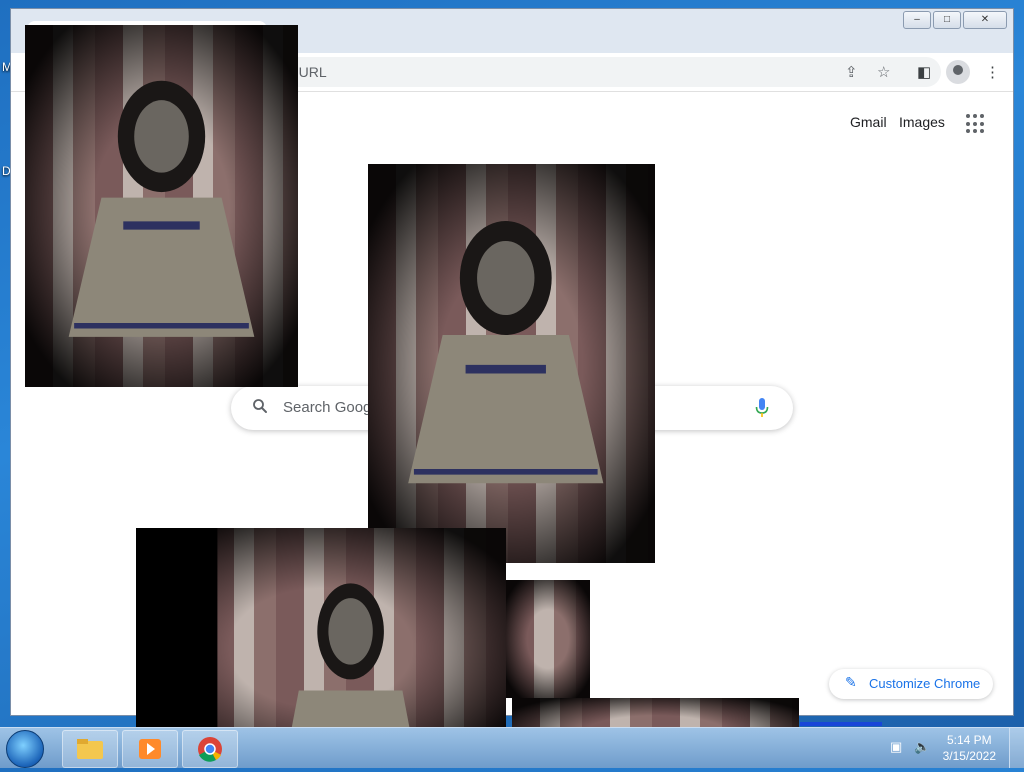 The image size is (1024, 772). What do you see at coordinates (925, 683) in the screenshot?
I see `customize-chrome-label: Customize Chrome` at bounding box center [925, 683].